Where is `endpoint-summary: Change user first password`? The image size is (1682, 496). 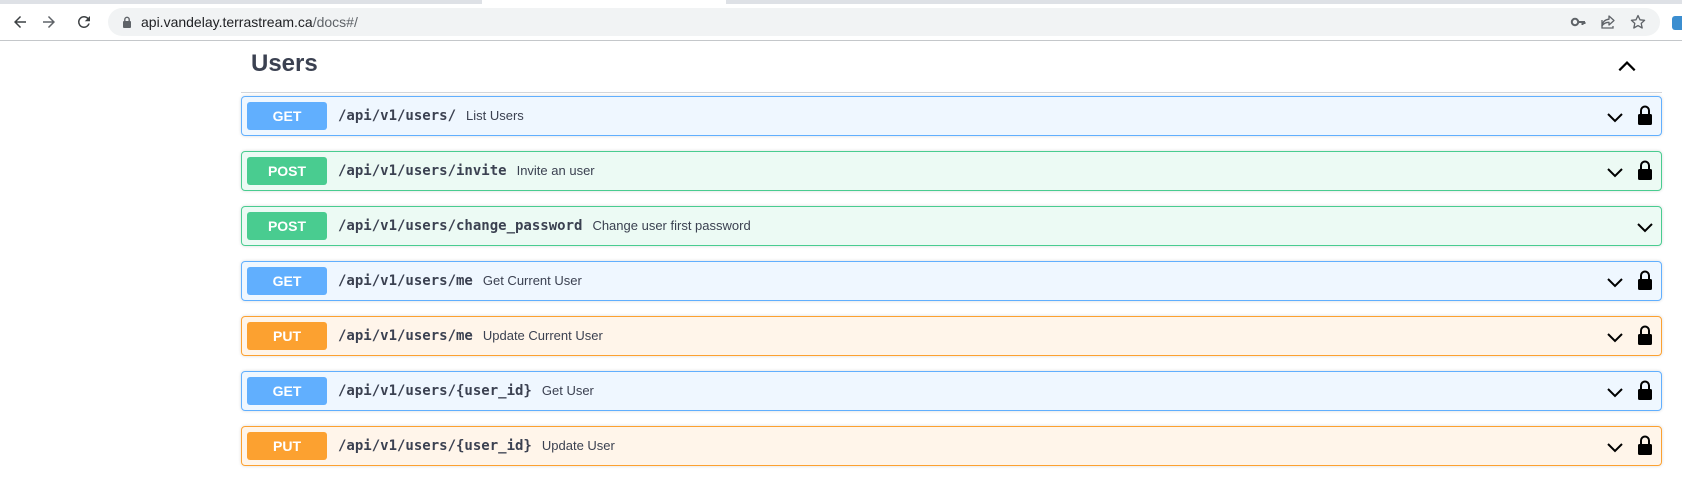 endpoint-summary: Change user first password is located at coordinates (671, 225).